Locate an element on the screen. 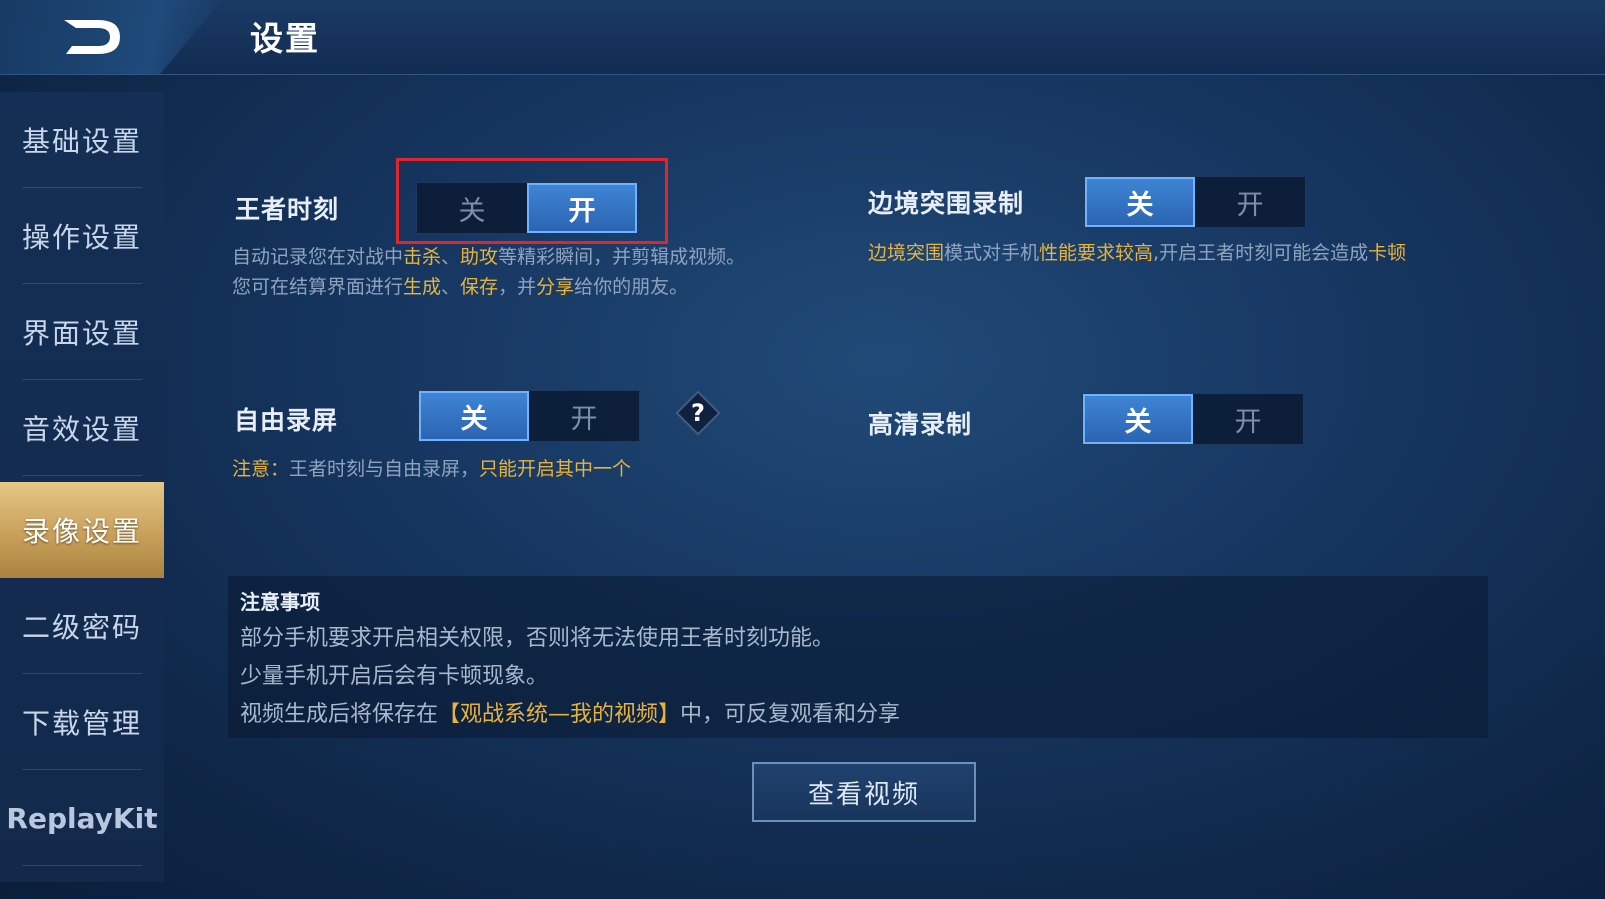  border-siege-toggle: 关 开 is located at coordinates (1195, 202).